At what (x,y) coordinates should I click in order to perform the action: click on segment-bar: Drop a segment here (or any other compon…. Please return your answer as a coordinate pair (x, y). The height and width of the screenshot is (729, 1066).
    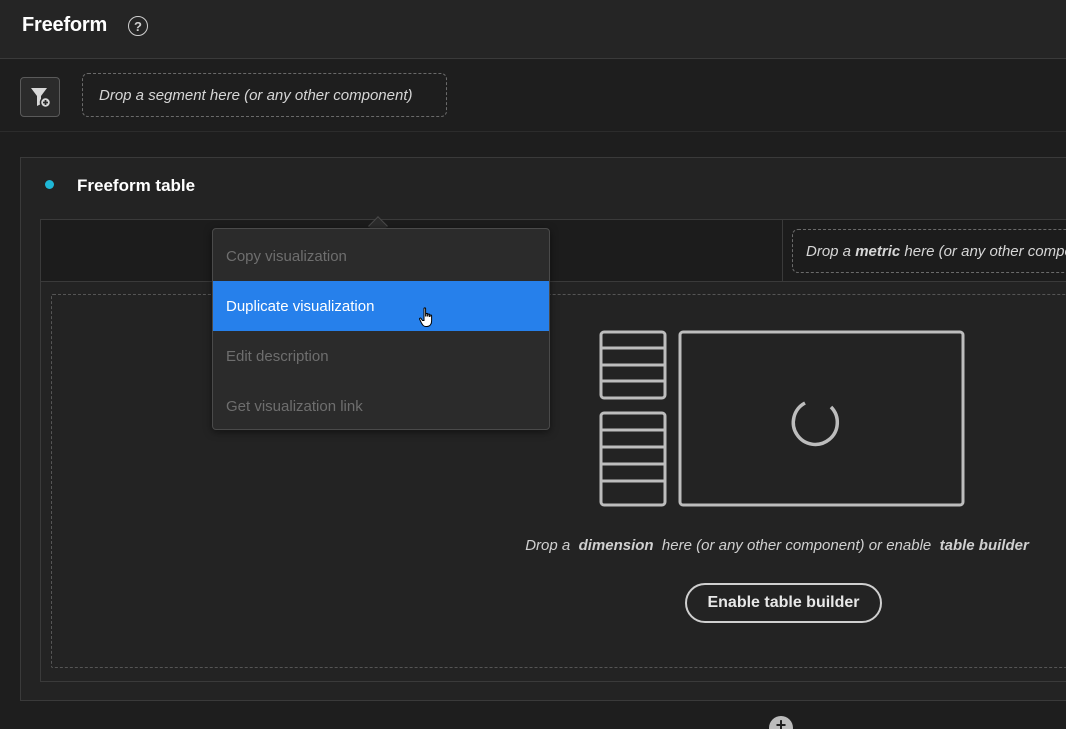
    Looking at the image, I should click on (533, 96).